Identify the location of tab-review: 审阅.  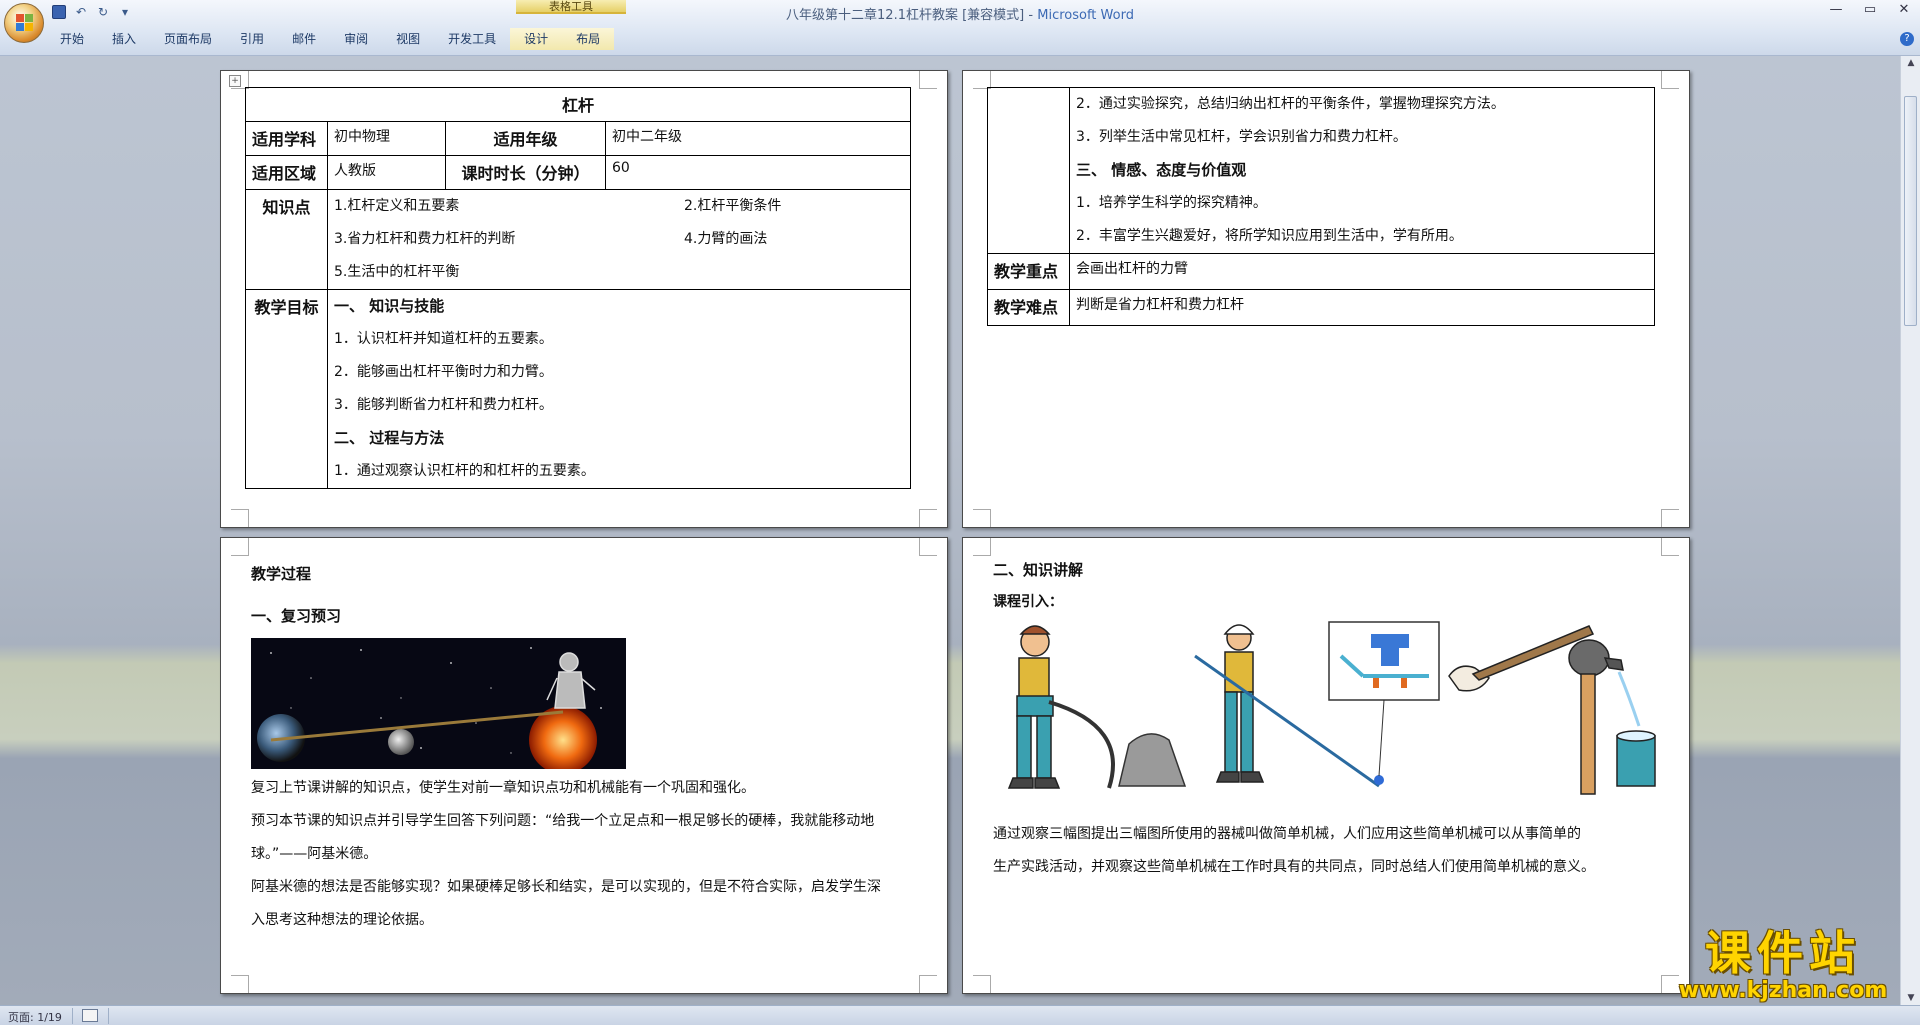
(356, 39).